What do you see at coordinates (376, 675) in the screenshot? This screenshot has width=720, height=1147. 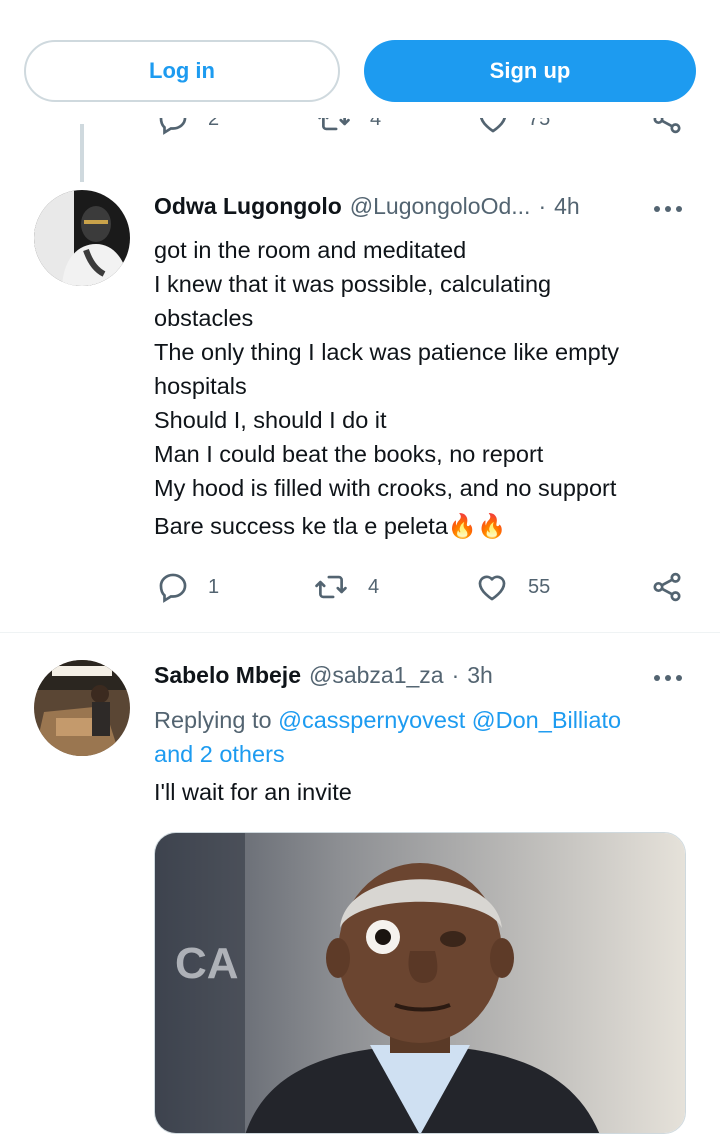 I see `handle: @sabza1_za` at bounding box center [376, 675].